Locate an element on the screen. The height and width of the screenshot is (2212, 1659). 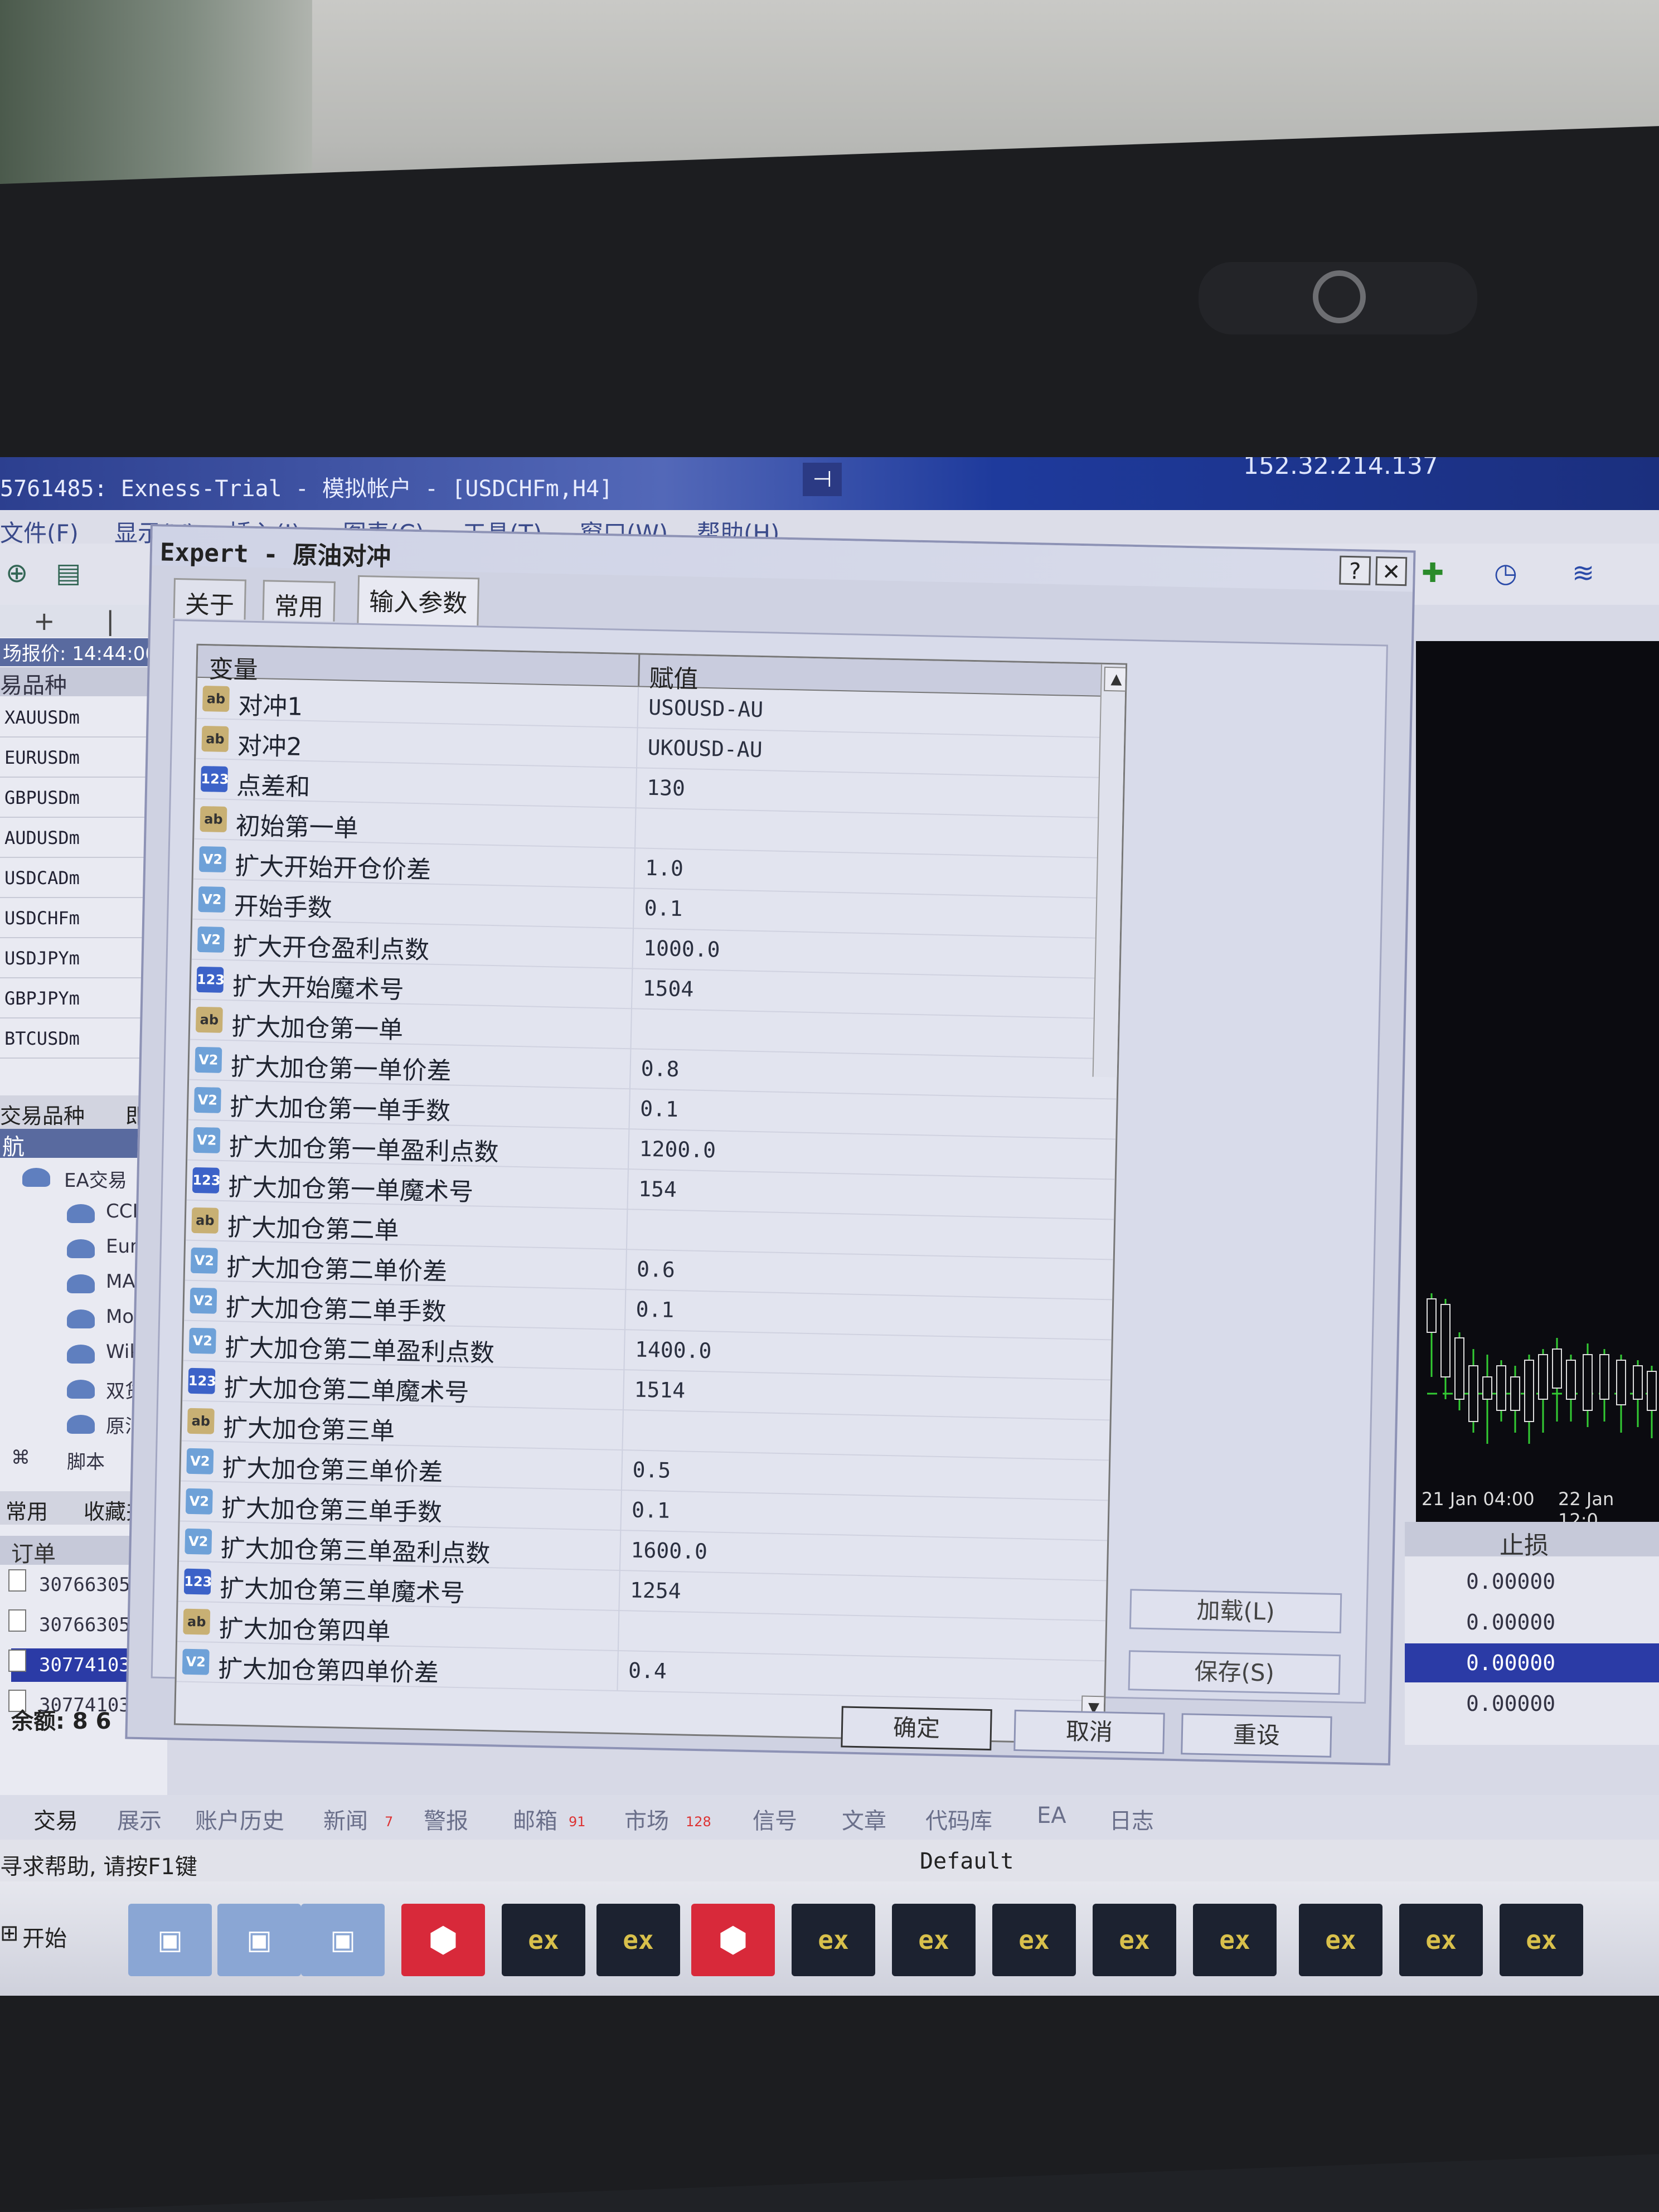
terminal-tab-2: 账户历史 is located at coordinates (239, 1819).